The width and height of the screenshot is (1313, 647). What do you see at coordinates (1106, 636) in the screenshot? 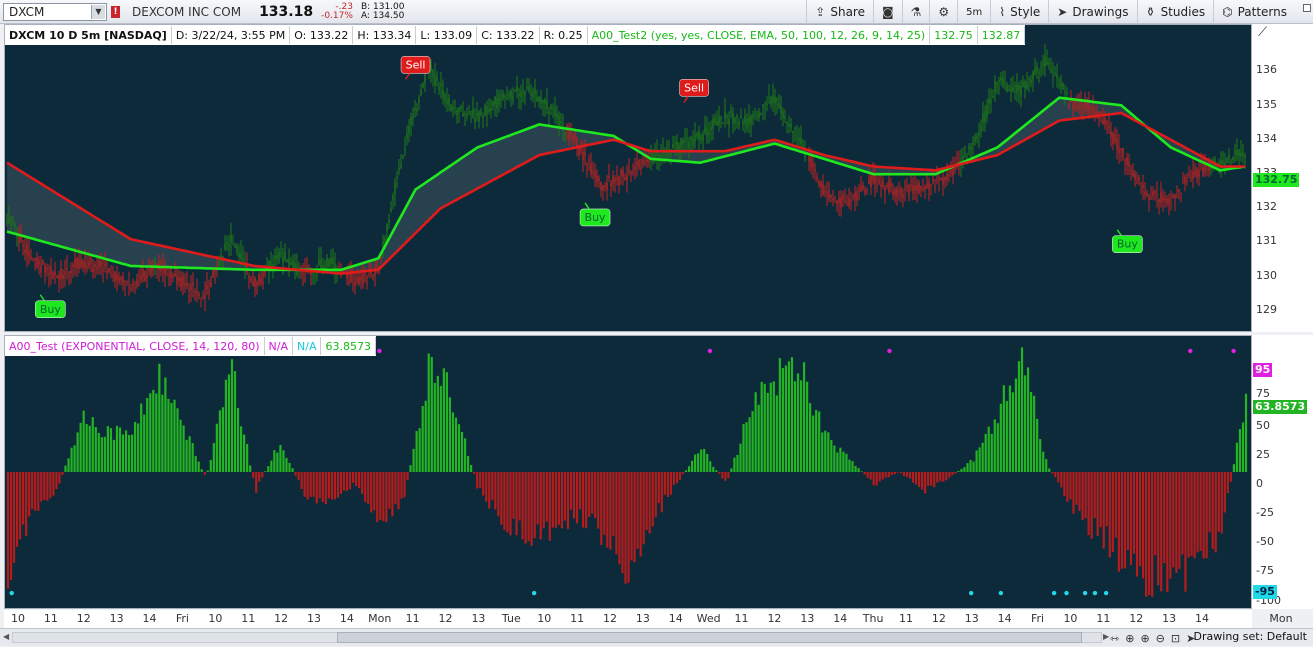
I see `scroll-right-icon: ▶` at bounding box center [1106, 636].